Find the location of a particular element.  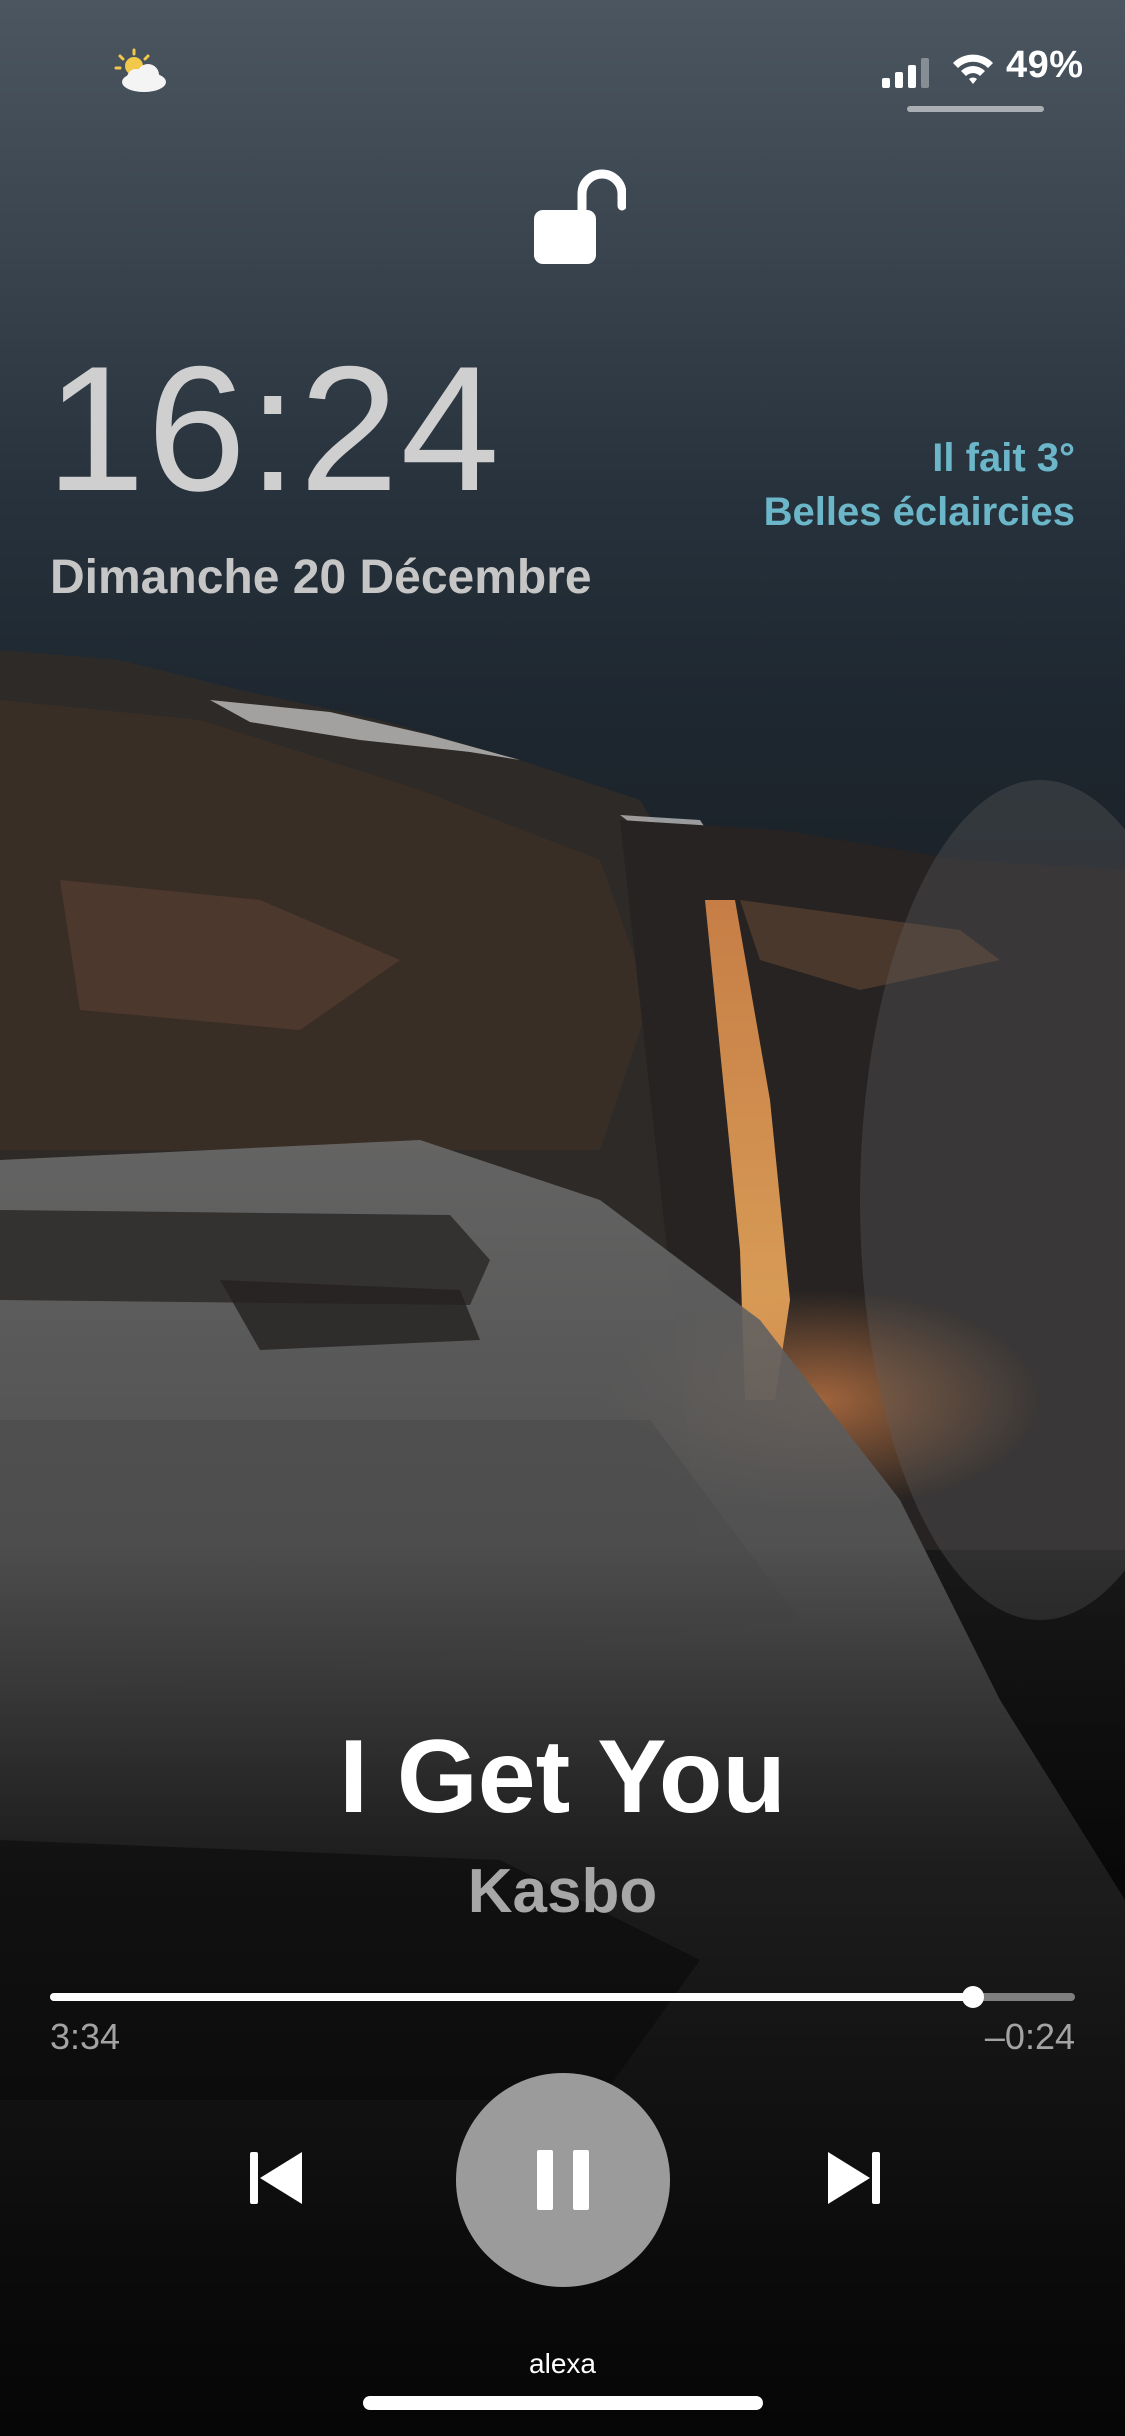

lock-screen-time: 16:24 is located at coordinates (274, 428).